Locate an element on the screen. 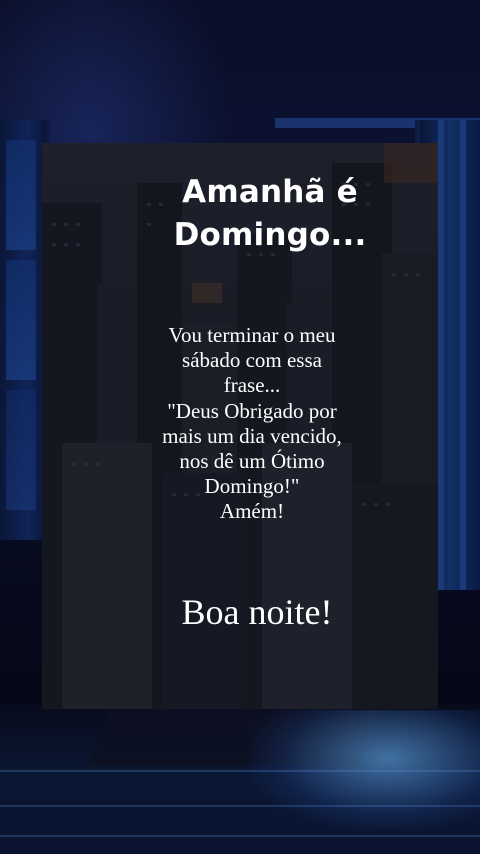 The width and height of the screenshot is (480, 854). title-line: Amanhã é is located at coordinates (270, 192).